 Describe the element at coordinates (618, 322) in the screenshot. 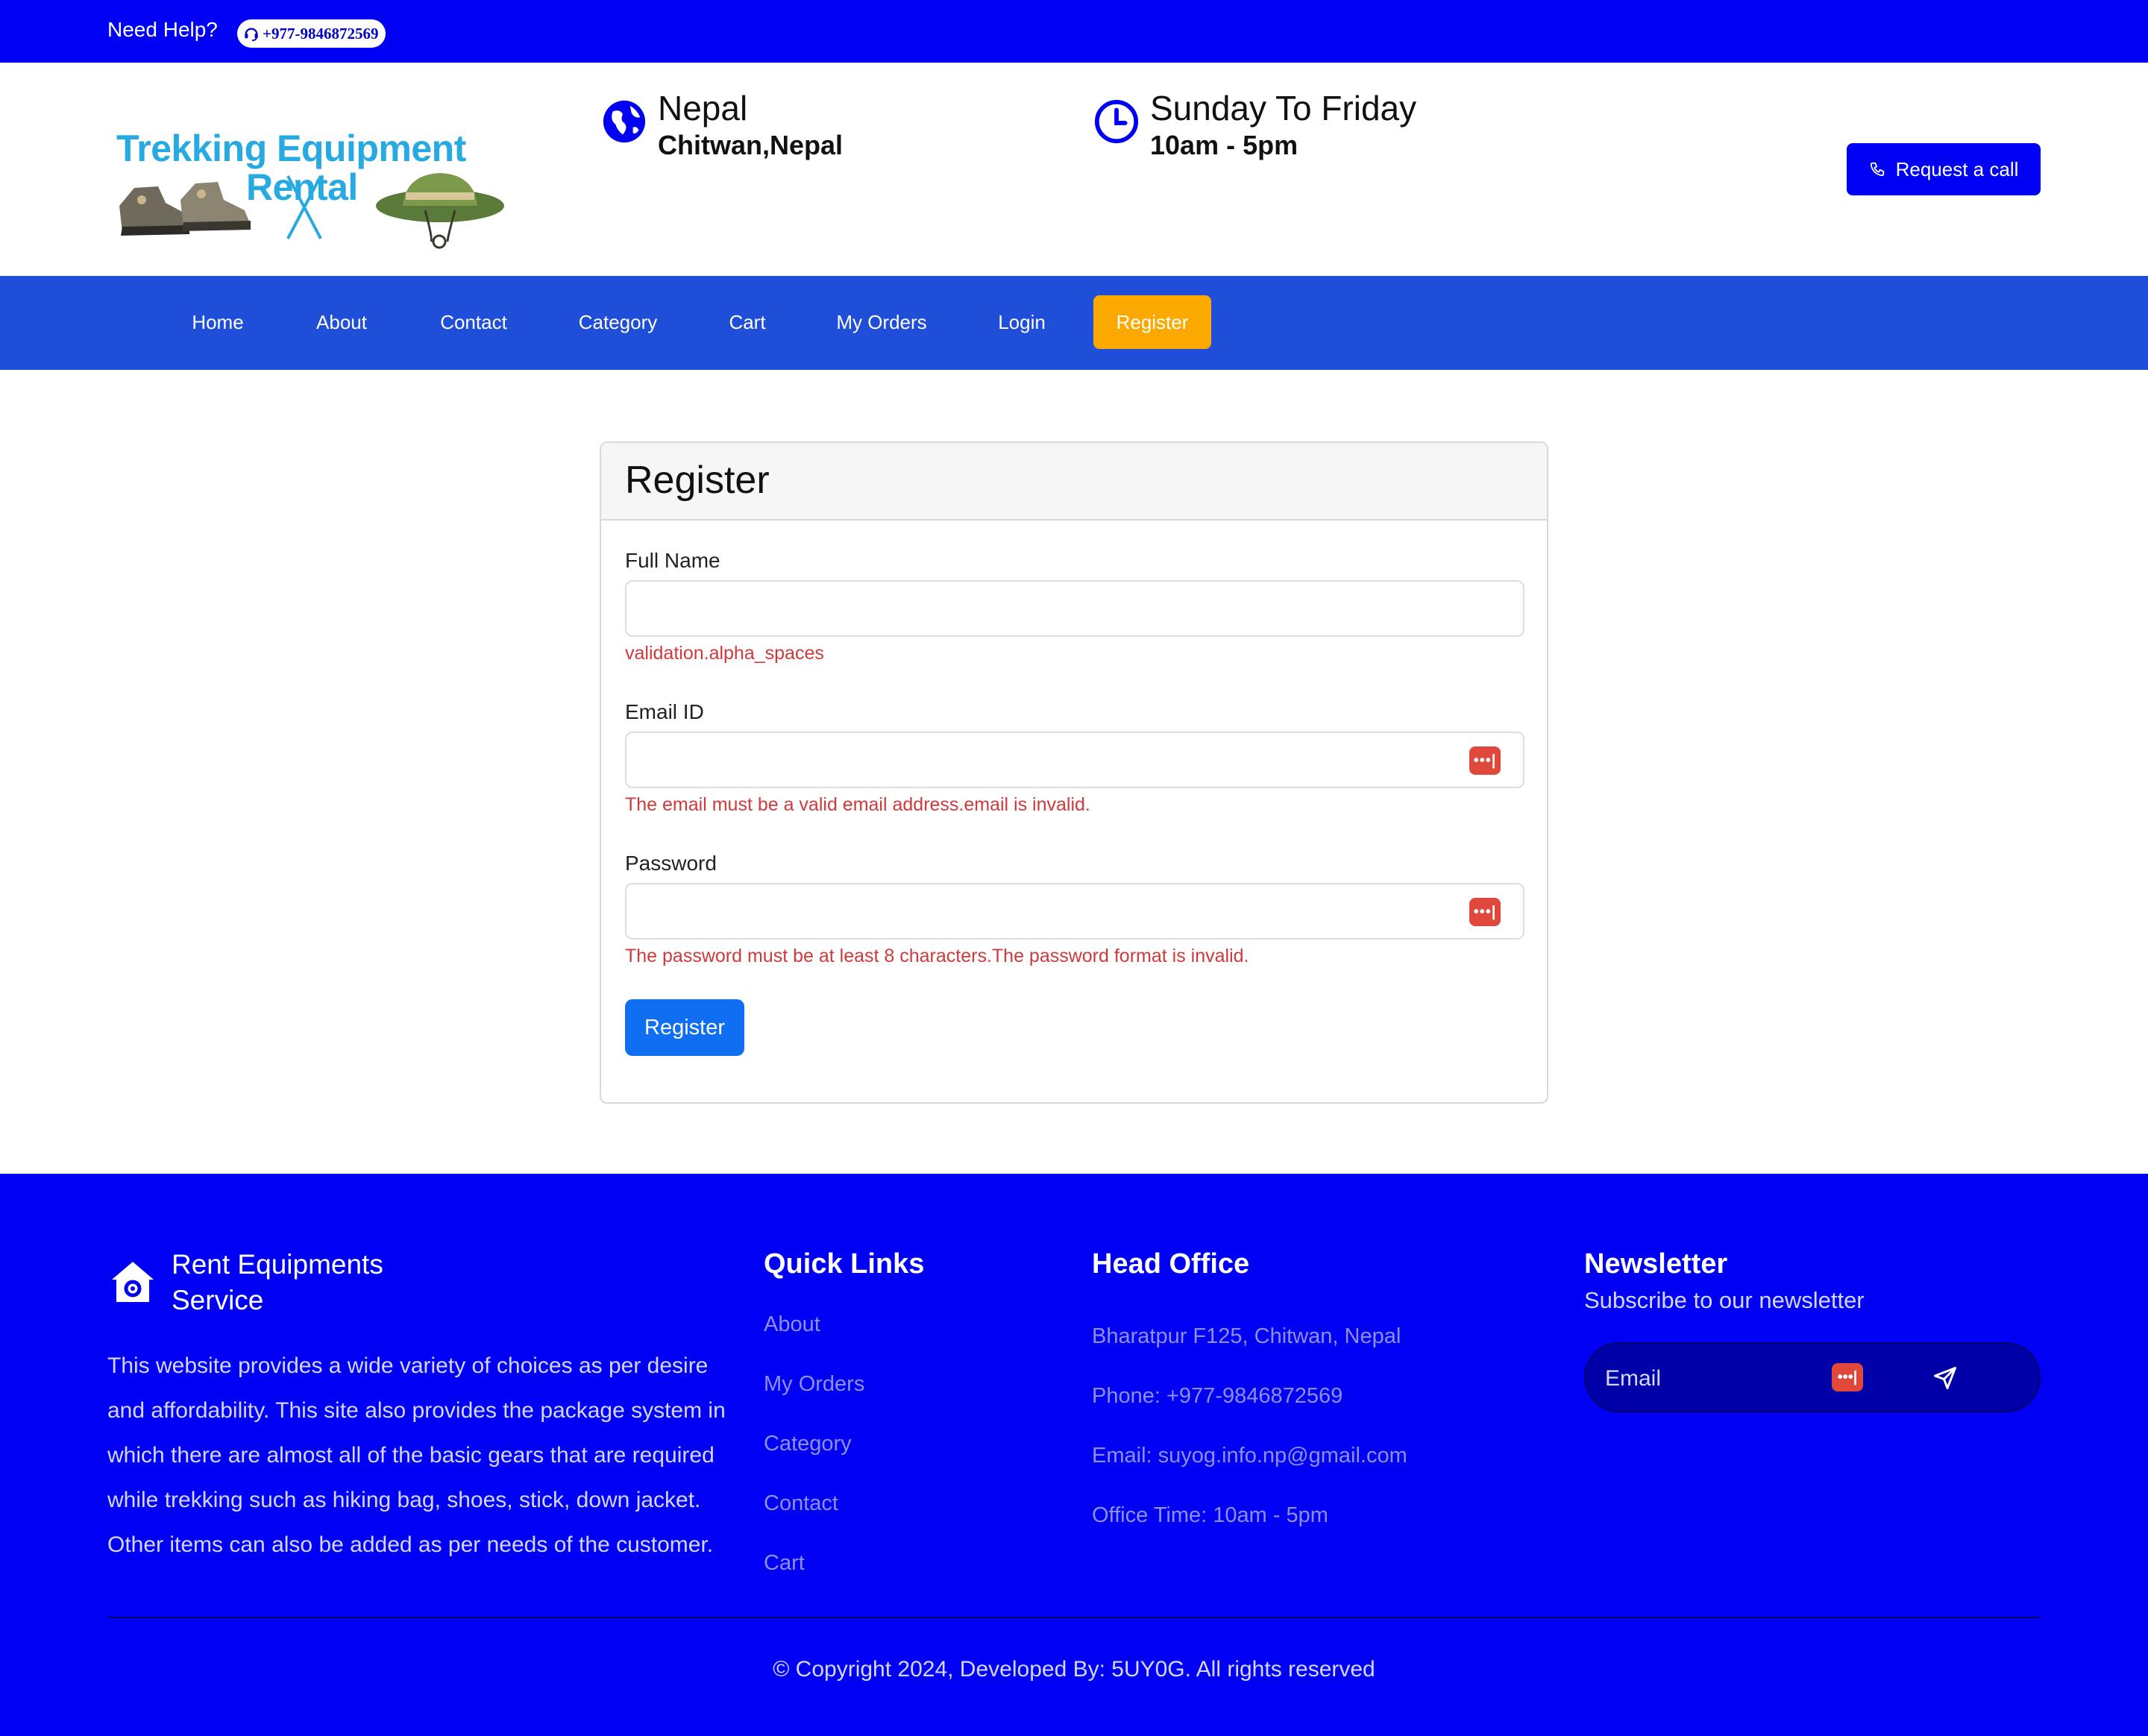

I see `nav-item-category: Category` at that location.